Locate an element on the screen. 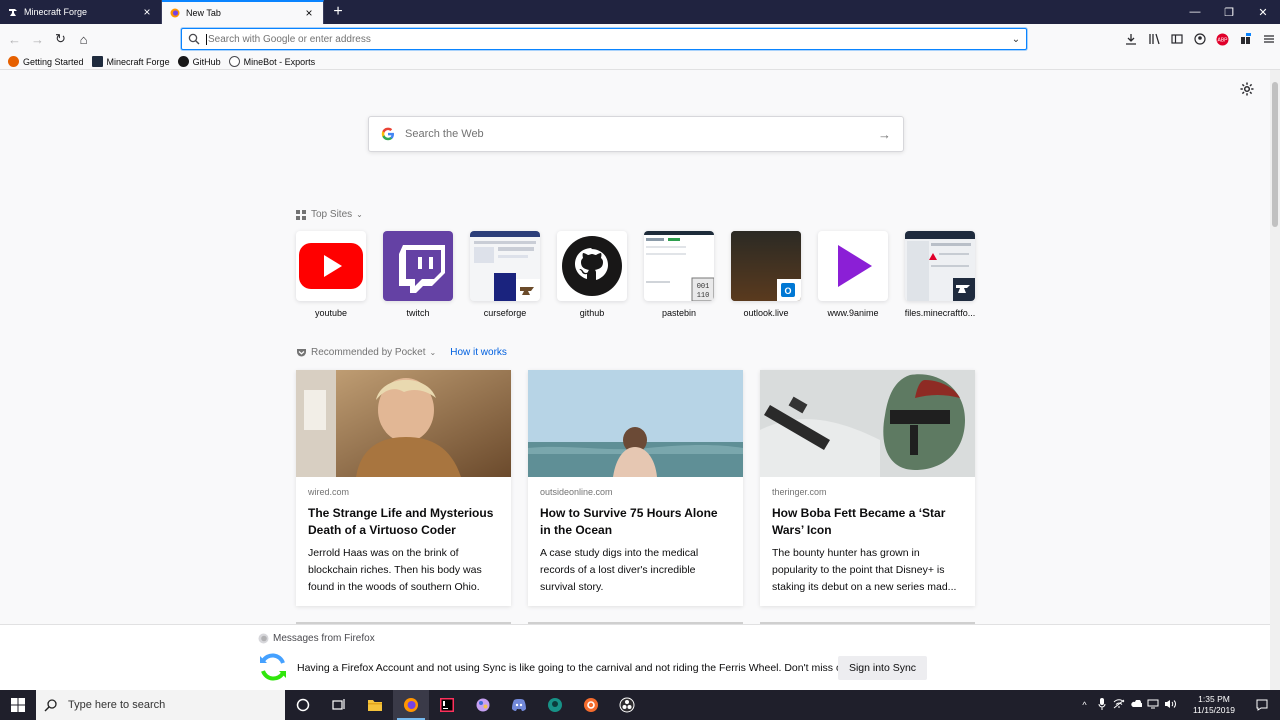 The height and width of the screenshot is (720, 1280). top-site-twitch: twitch is located at coordinates (418, 274).